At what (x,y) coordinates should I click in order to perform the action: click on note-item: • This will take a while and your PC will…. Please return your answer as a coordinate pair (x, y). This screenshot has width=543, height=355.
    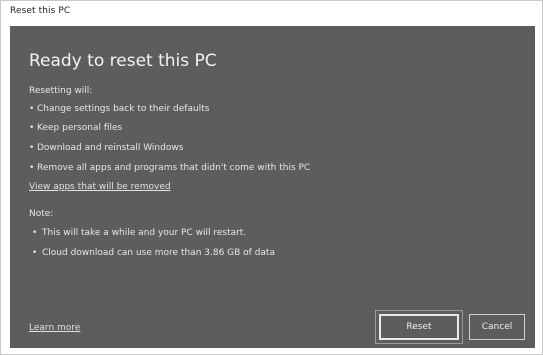
    Looking at the image, I should click on (139, 233).